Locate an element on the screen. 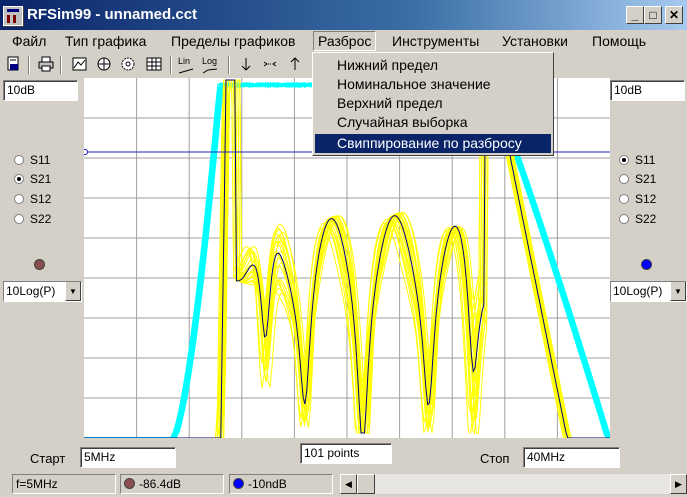 Image resolution: width=687 pixels, height=497 pixels. log-scale-icon: Log is located at coordinates (212, 65).